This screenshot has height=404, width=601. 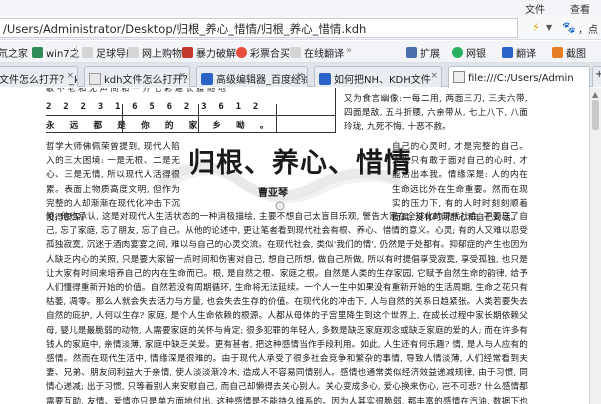 What do you see at coordinates (549, 27) in the screenshot?
I see `dropdown-icon: ▼` at bounding box center [549, 27].